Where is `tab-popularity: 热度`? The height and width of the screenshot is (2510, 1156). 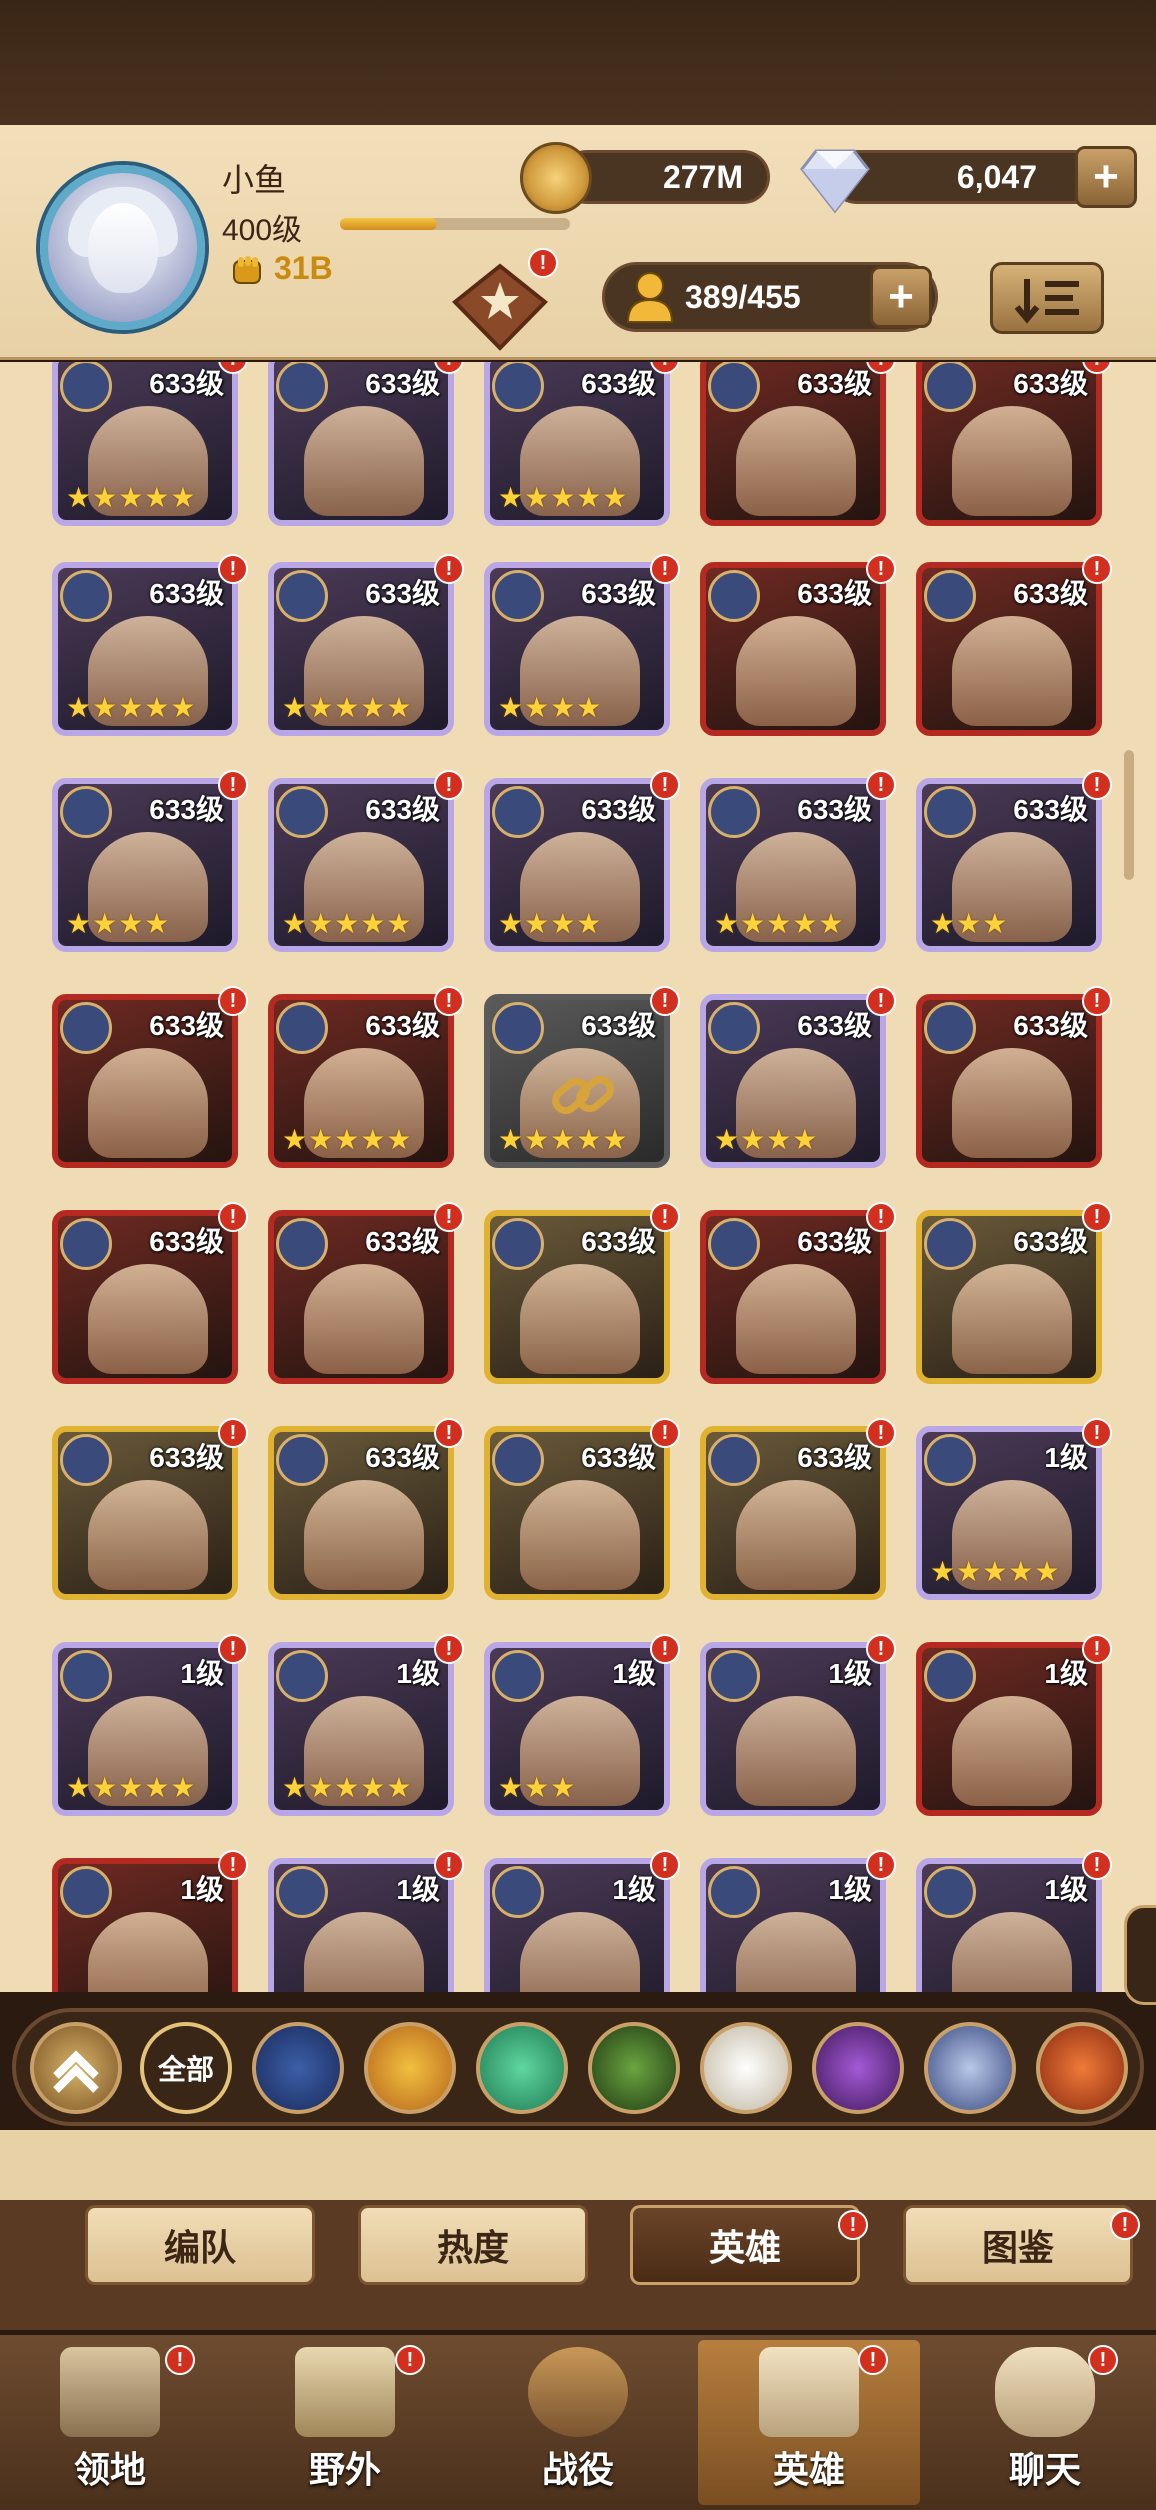
tab-popularity: 热度 is located at coordinates (473, 2245).